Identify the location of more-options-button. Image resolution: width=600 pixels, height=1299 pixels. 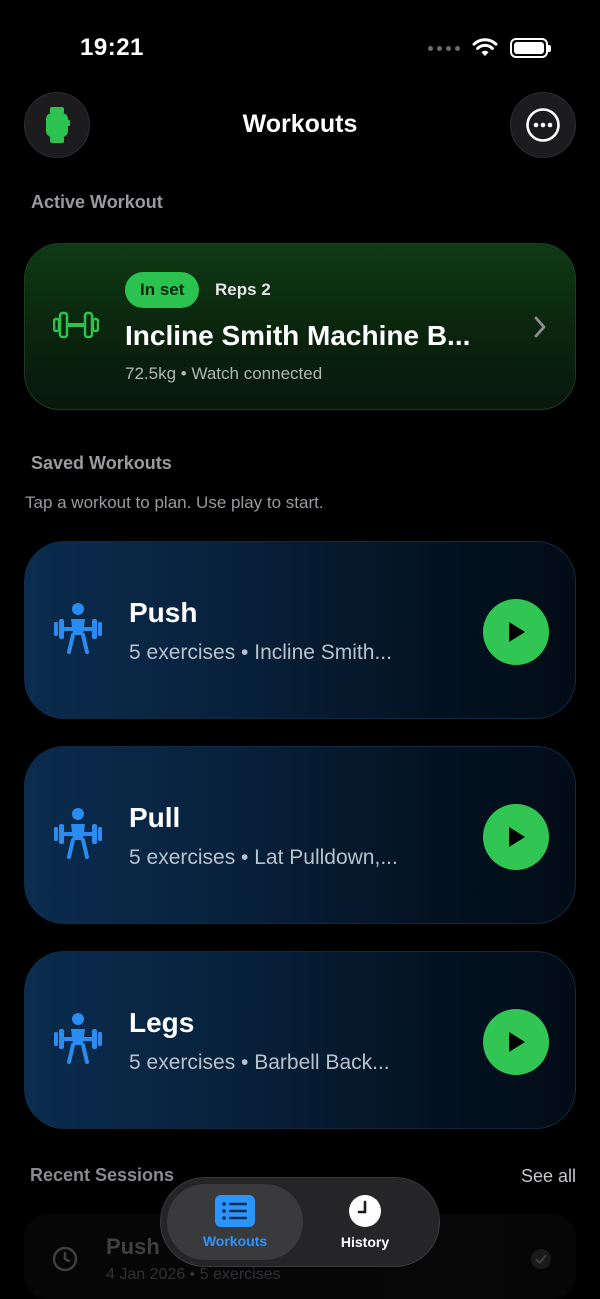
(543, 125).